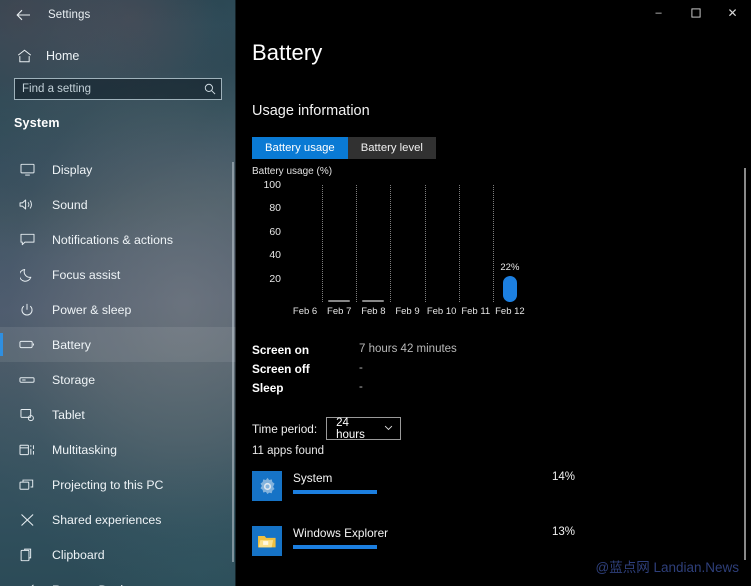 This screenshot has width=751, height=586. Describe the element at coordinates (285, 428) in the screenshot. I see `time-period-label: Time period:` at that location.